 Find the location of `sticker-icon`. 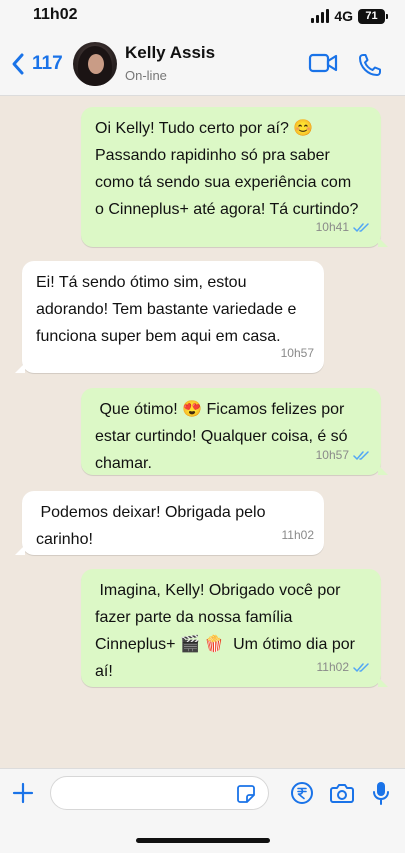

sticker-icon is located at coordinates (246, 794).